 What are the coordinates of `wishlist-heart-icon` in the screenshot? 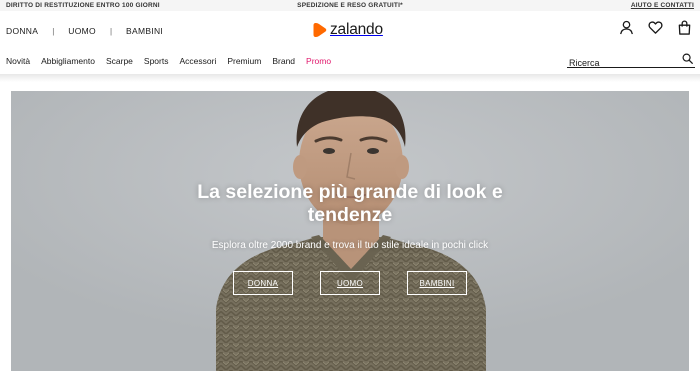 It's located at (655, 27).